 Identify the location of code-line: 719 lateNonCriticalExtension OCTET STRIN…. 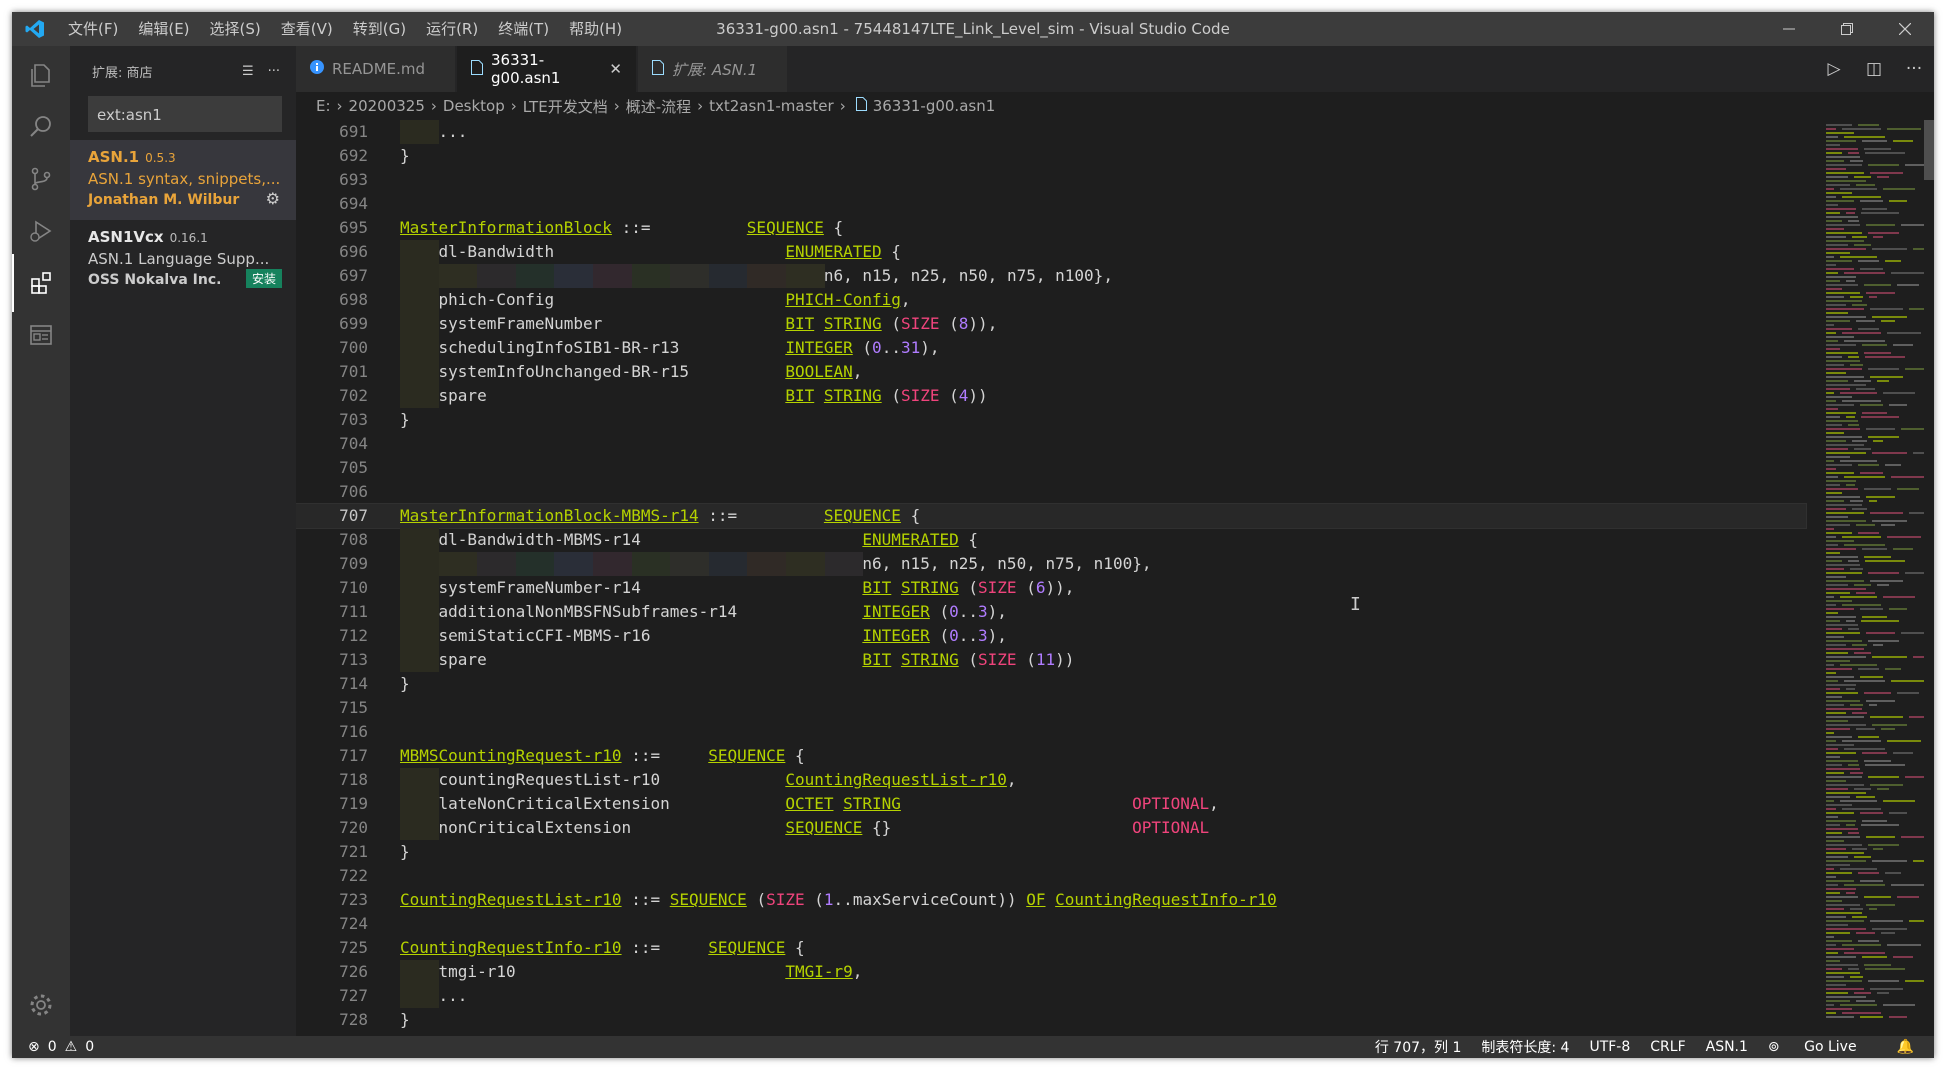
(1051, 804).